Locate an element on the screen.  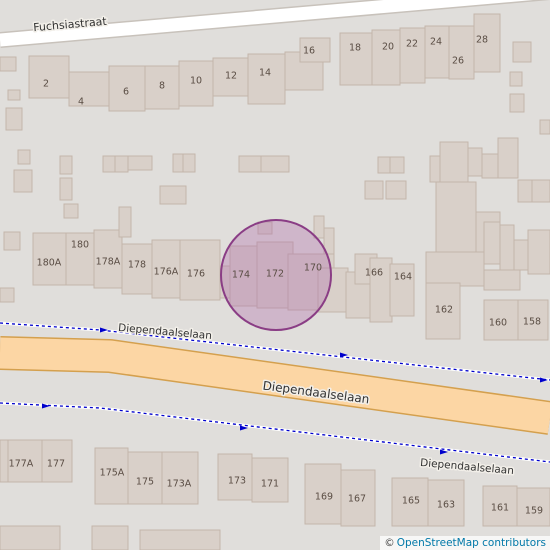
house-number: 167 is located at coordinates (357, 499).